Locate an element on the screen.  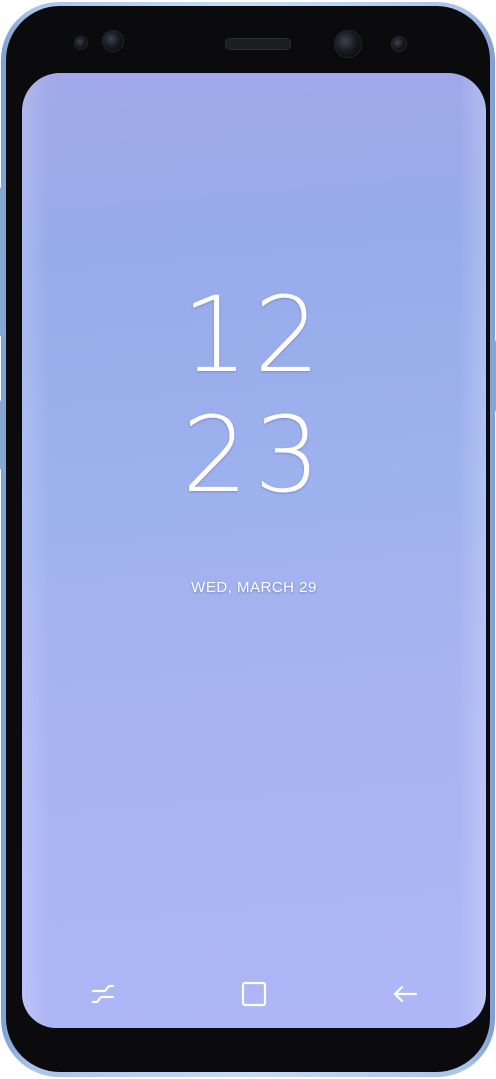
home-button is located at coordinates (254, 994).